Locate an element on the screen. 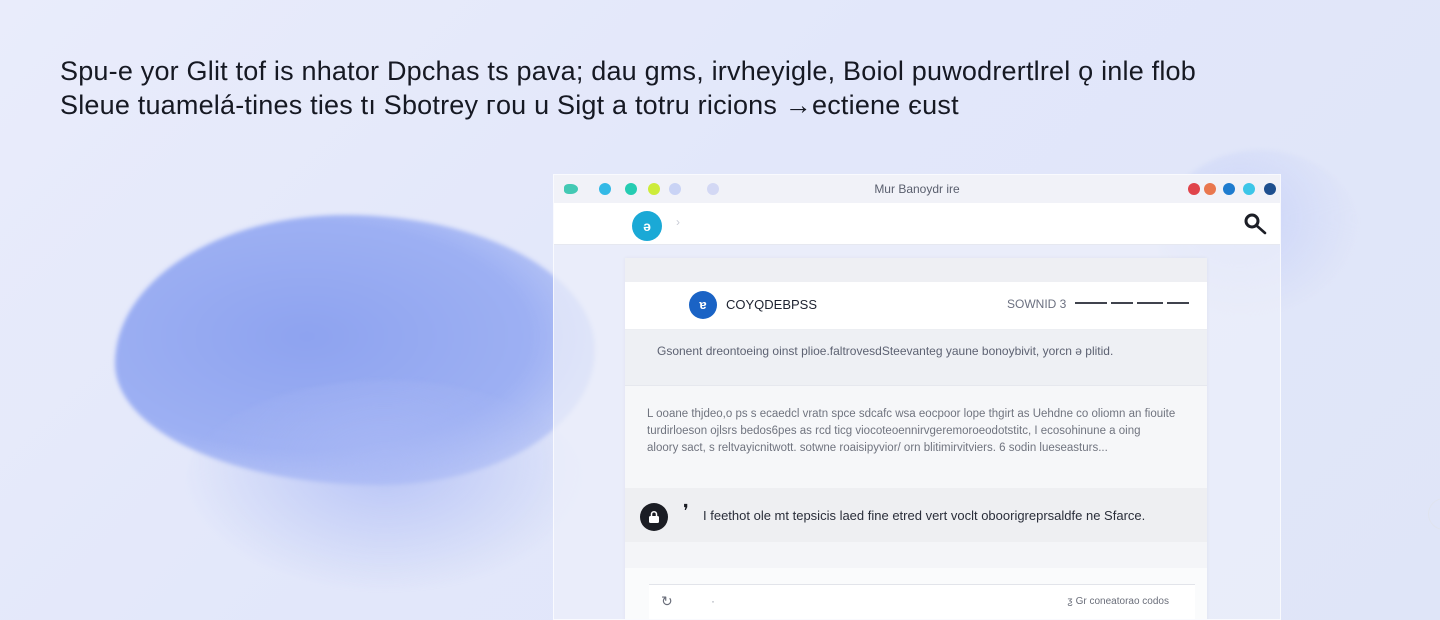 This screenshot has width=1440, height=620. app-toolbar: ə › is located at coordinates (917, 224).